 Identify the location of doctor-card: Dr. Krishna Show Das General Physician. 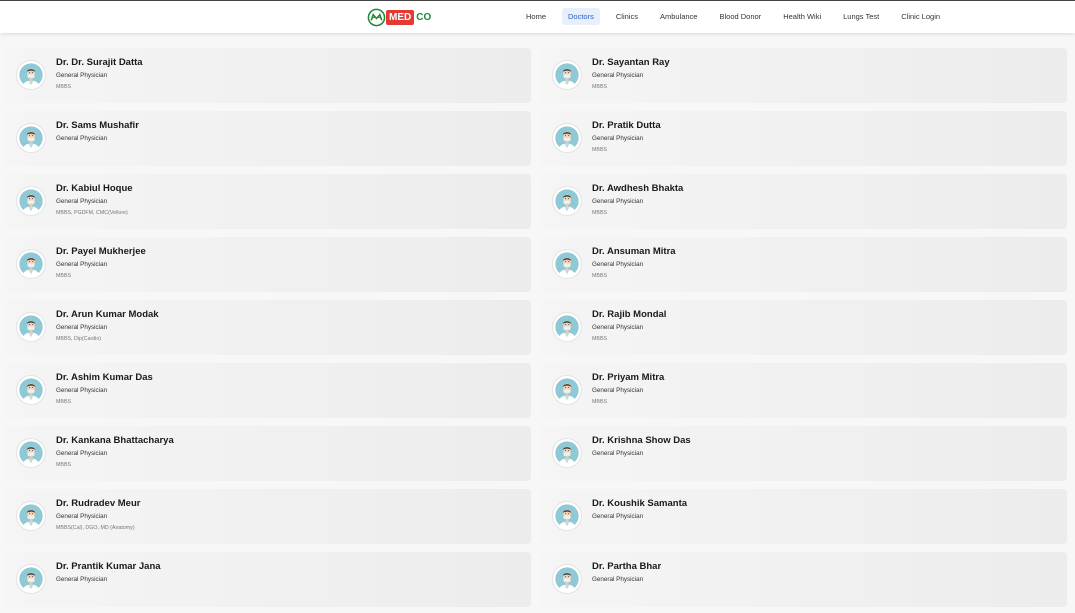
(804, 453).